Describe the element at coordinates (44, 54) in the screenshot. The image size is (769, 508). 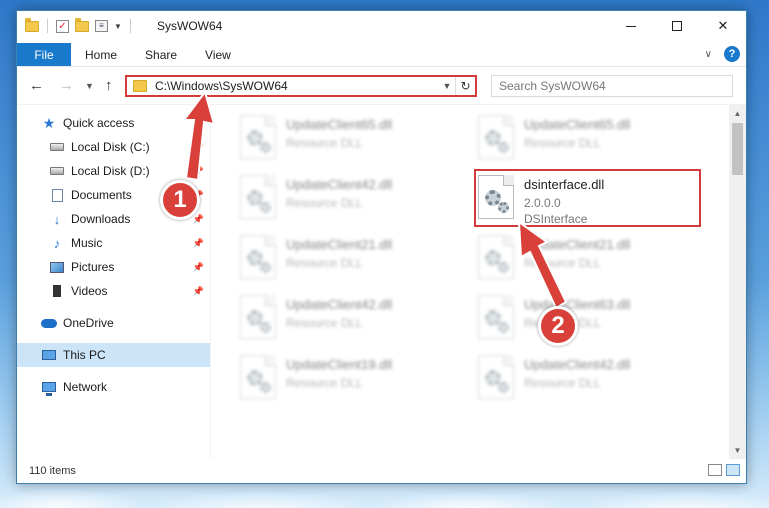
I see `tab-file: File` at that location.